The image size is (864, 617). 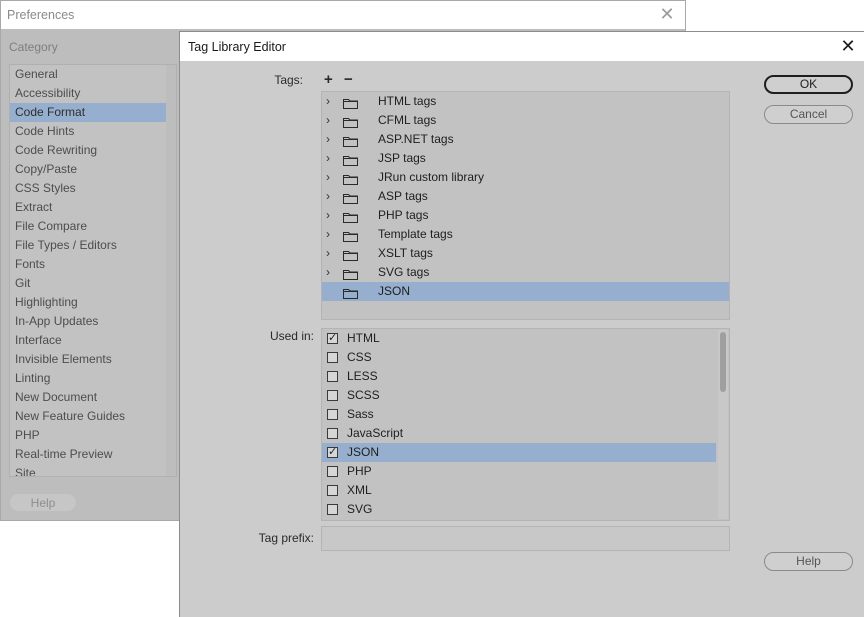 I want to click on category-item: Interface, so click(x=88, y=340).